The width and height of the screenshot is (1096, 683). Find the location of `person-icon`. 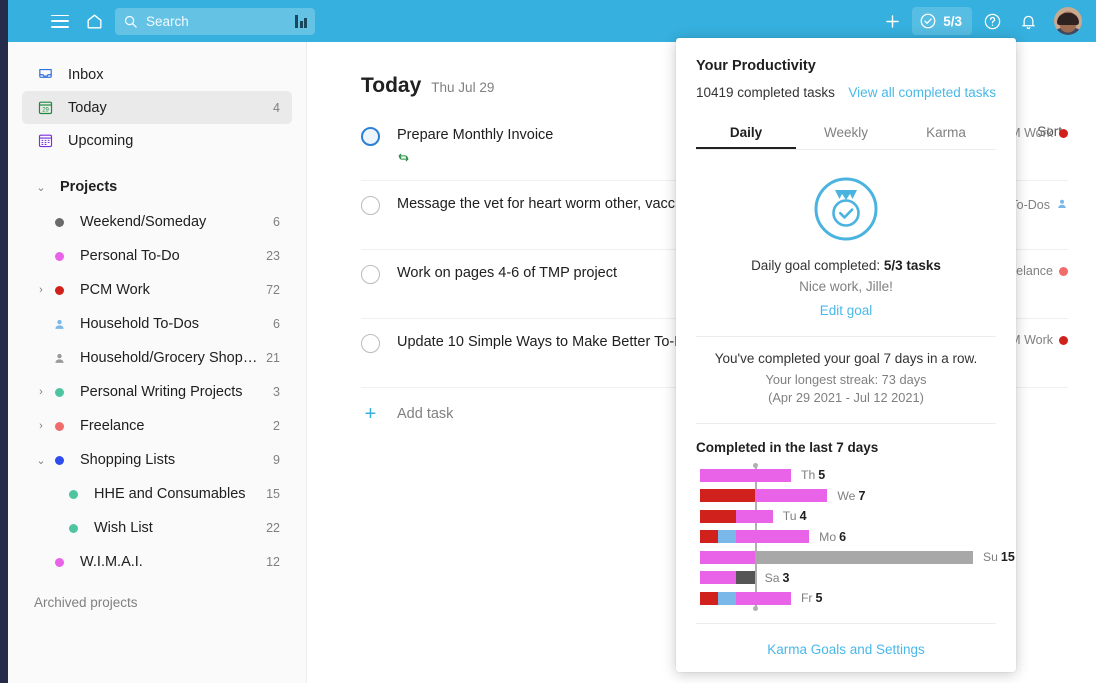

person-icon is located at coordinates (59, 324).